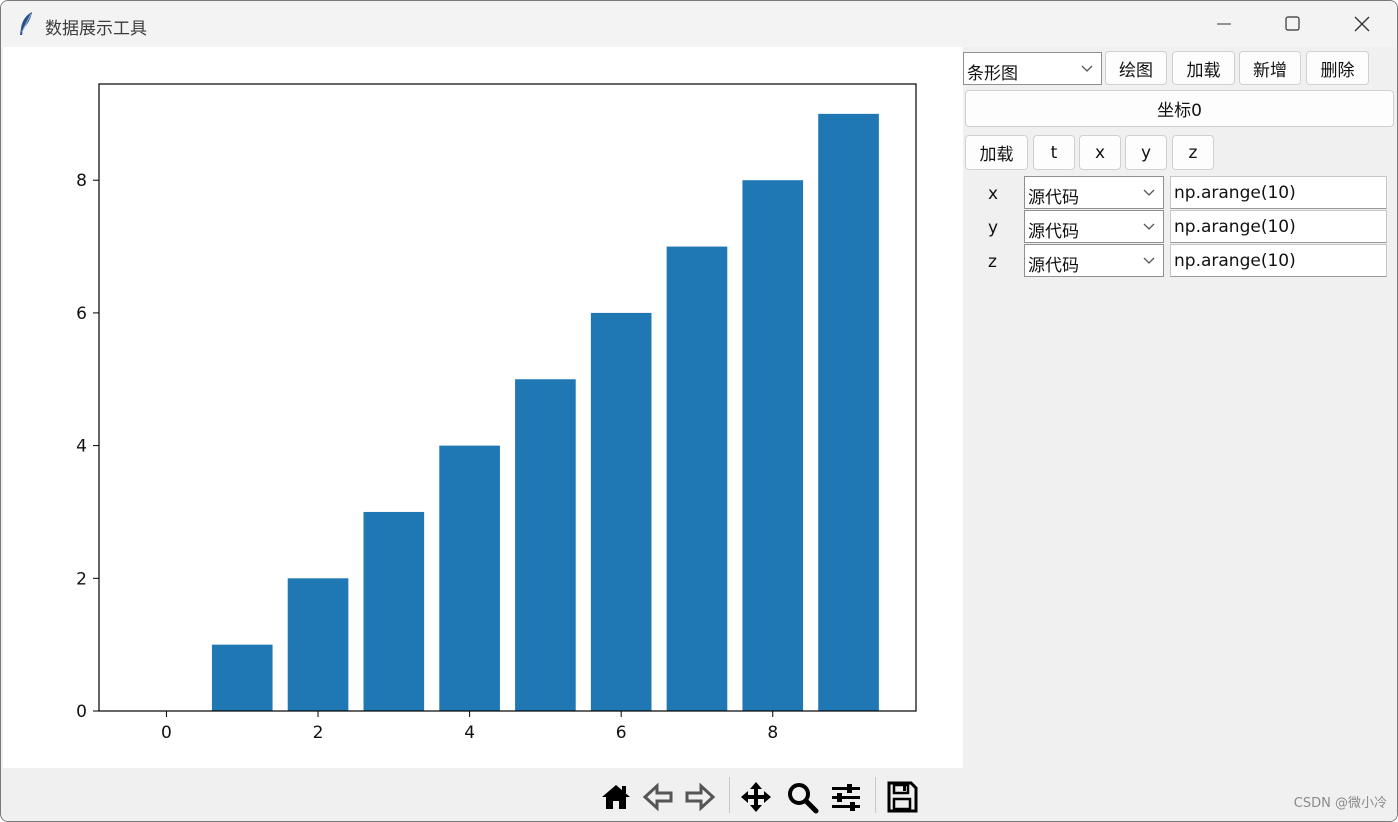  What do you see at coordinates (1278, 192) in the screenshot?
I see `expr-input-x: np.arange(10)` at bounding box center [1278, 192].